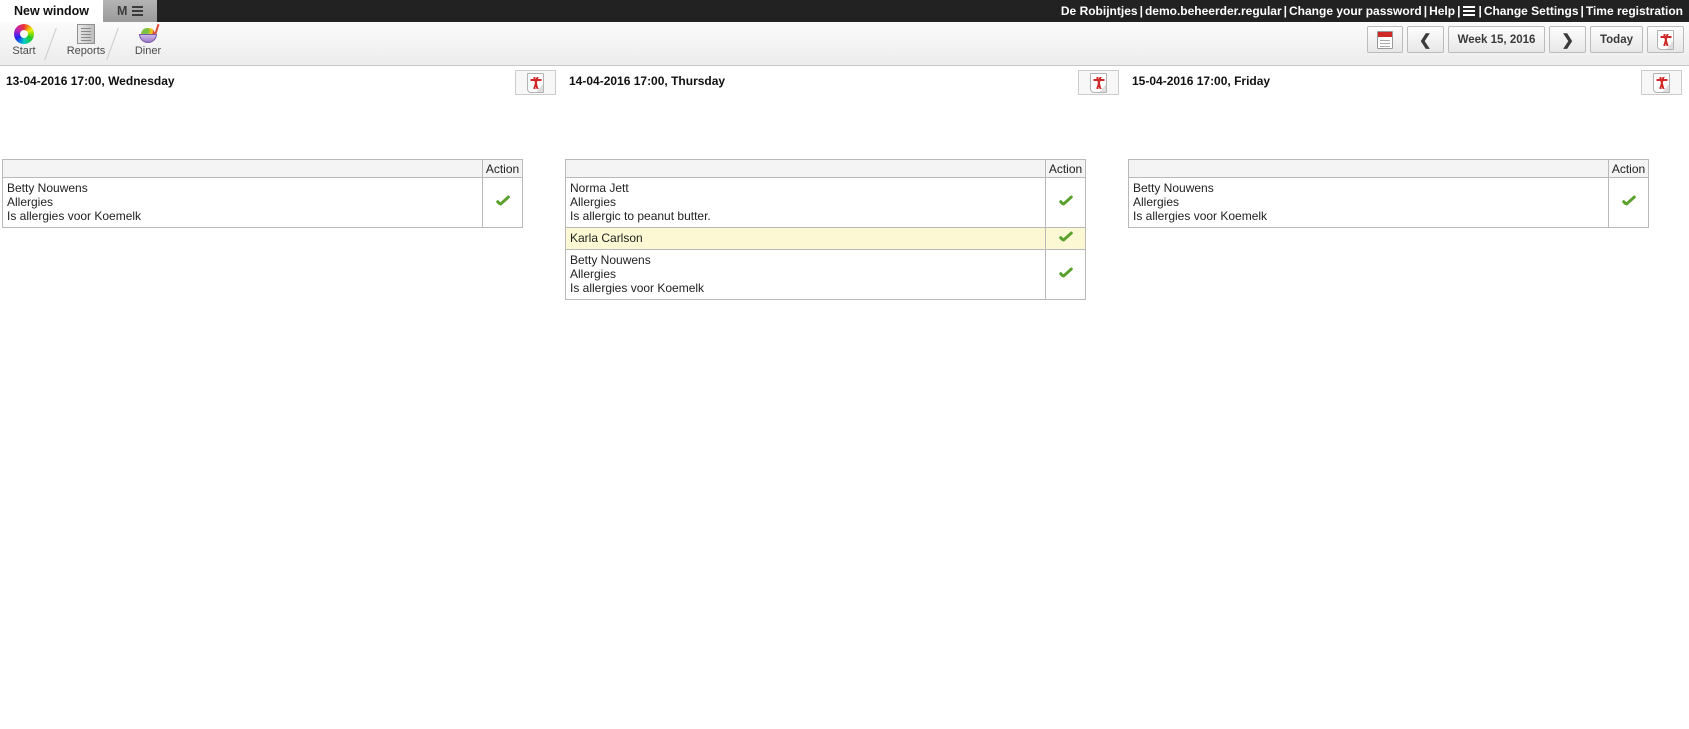 The height and width of the screenshot is (729, 1689). I want to click on calendar-icon, so click(1385, 39).